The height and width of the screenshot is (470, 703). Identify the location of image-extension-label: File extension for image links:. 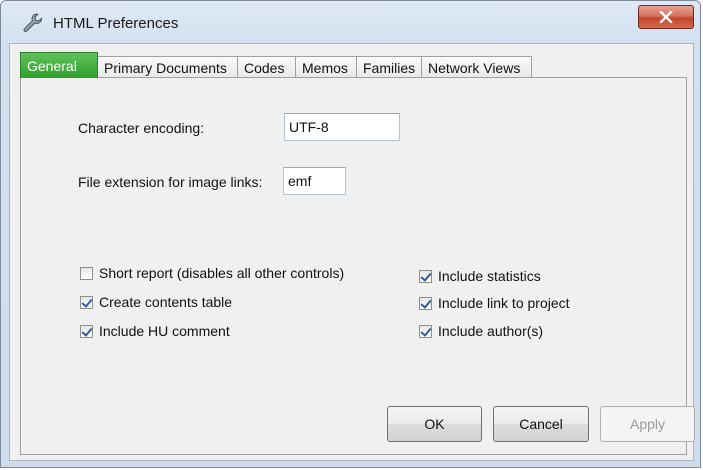
(170, 182).